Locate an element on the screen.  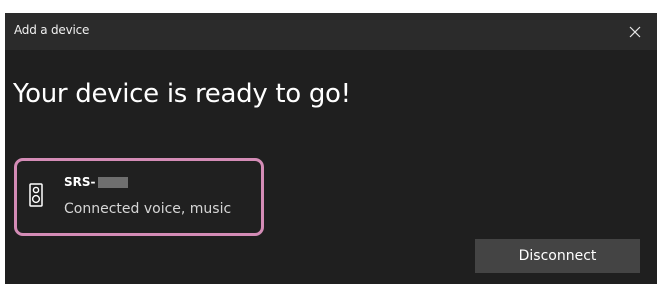
device-status: Connected voice, music is located at coordinates (148, 209).